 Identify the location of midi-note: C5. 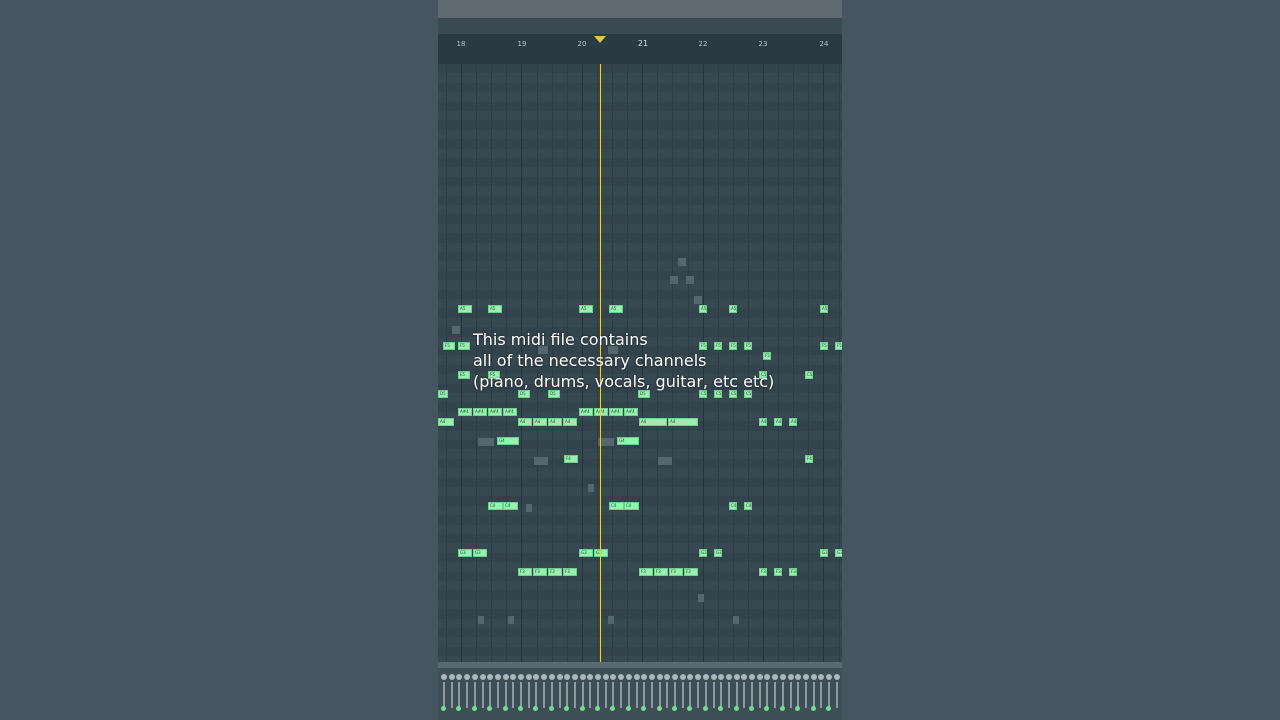
(809, 375).